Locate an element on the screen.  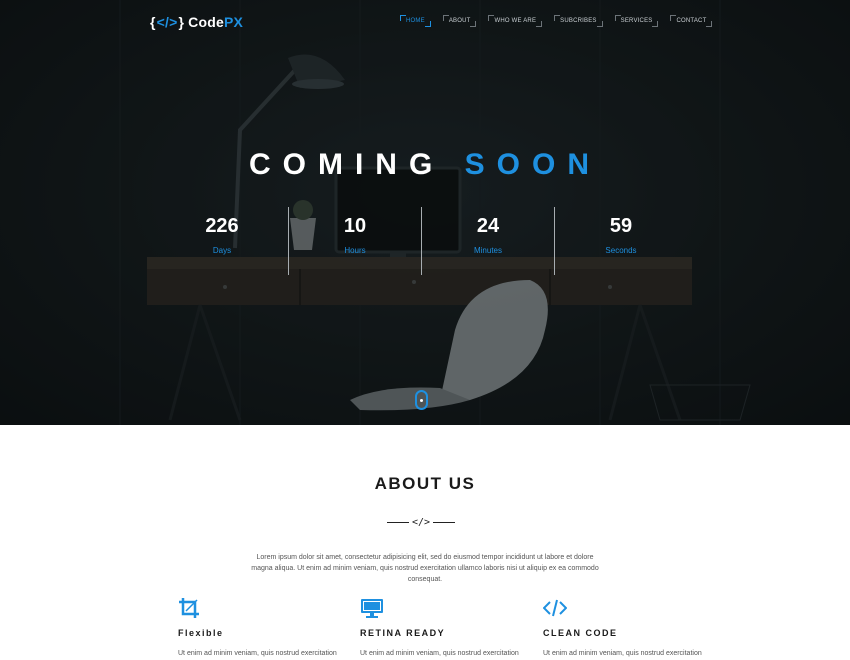
code-icon is located at coordinates (633, 608).